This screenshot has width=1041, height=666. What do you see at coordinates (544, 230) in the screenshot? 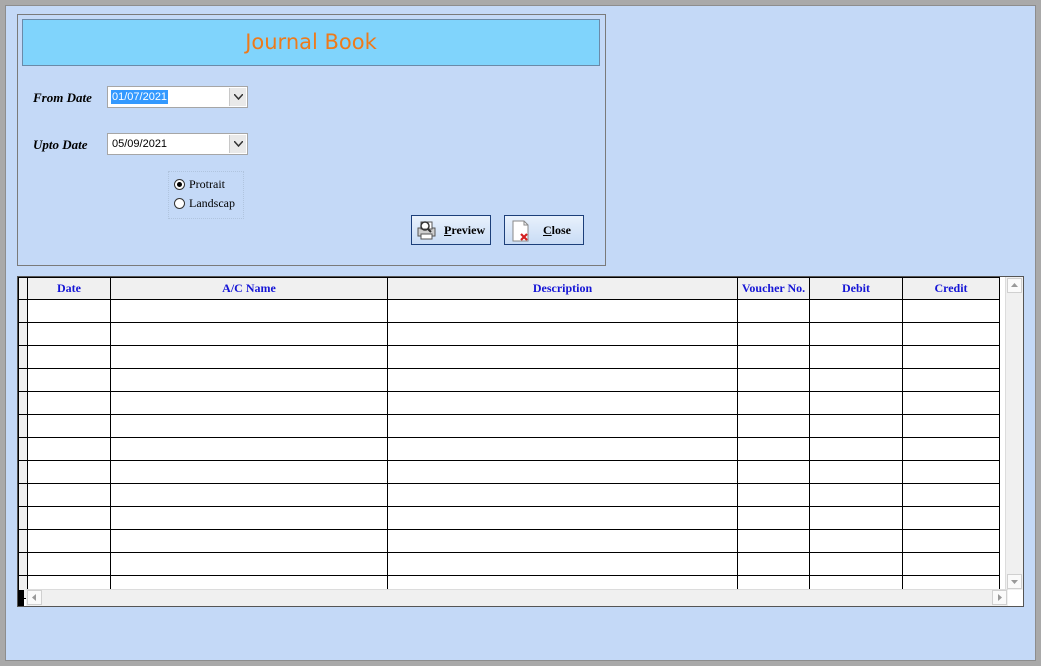
I see `close-button: Close` at bounding box center [544, 230].